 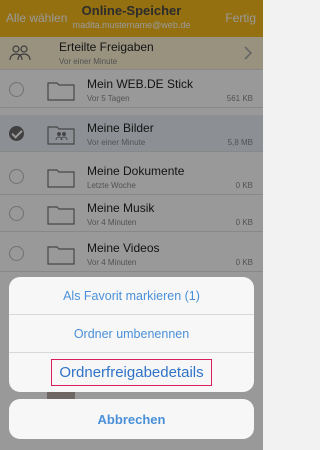 I want to click on rename-folder-button: Ordner umbenennen, so click(x=131, y=334).